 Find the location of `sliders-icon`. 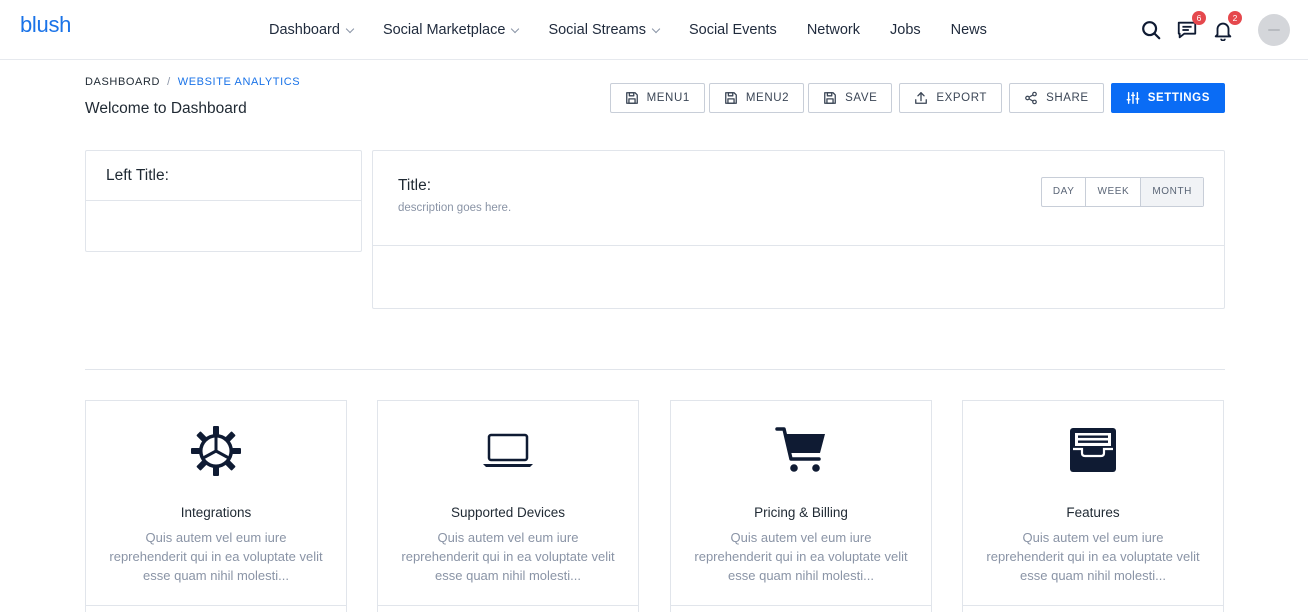

sliders-icon is located at coordinates (1133, 98).